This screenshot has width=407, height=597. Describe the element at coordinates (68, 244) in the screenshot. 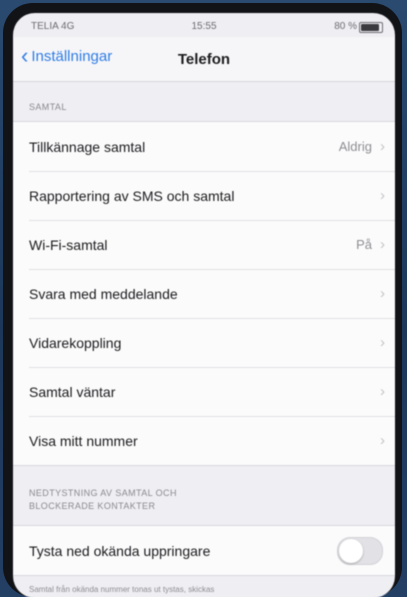

I see `row-label: Wi-Fi-samtal` at that location.